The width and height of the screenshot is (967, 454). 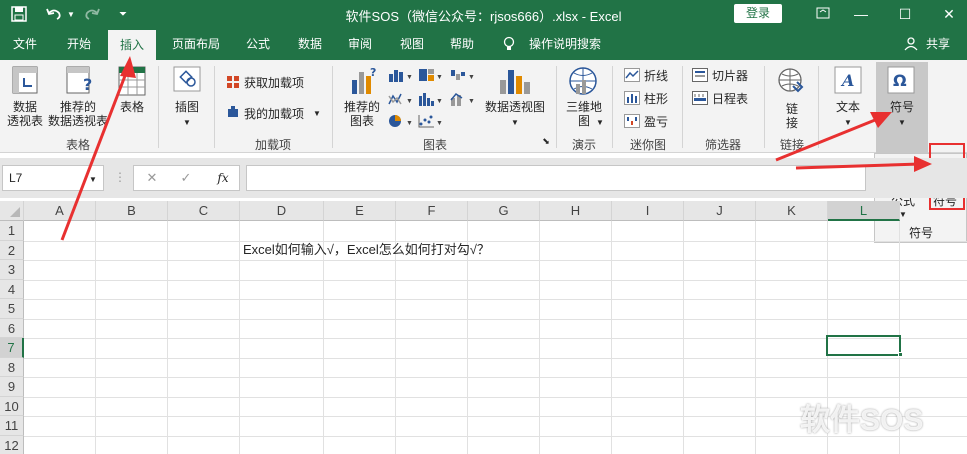 What do you see at coordinates (858, 166) in the screenshot?
I see `arrow-to-symbol-button` at bounding box center [858, 166].